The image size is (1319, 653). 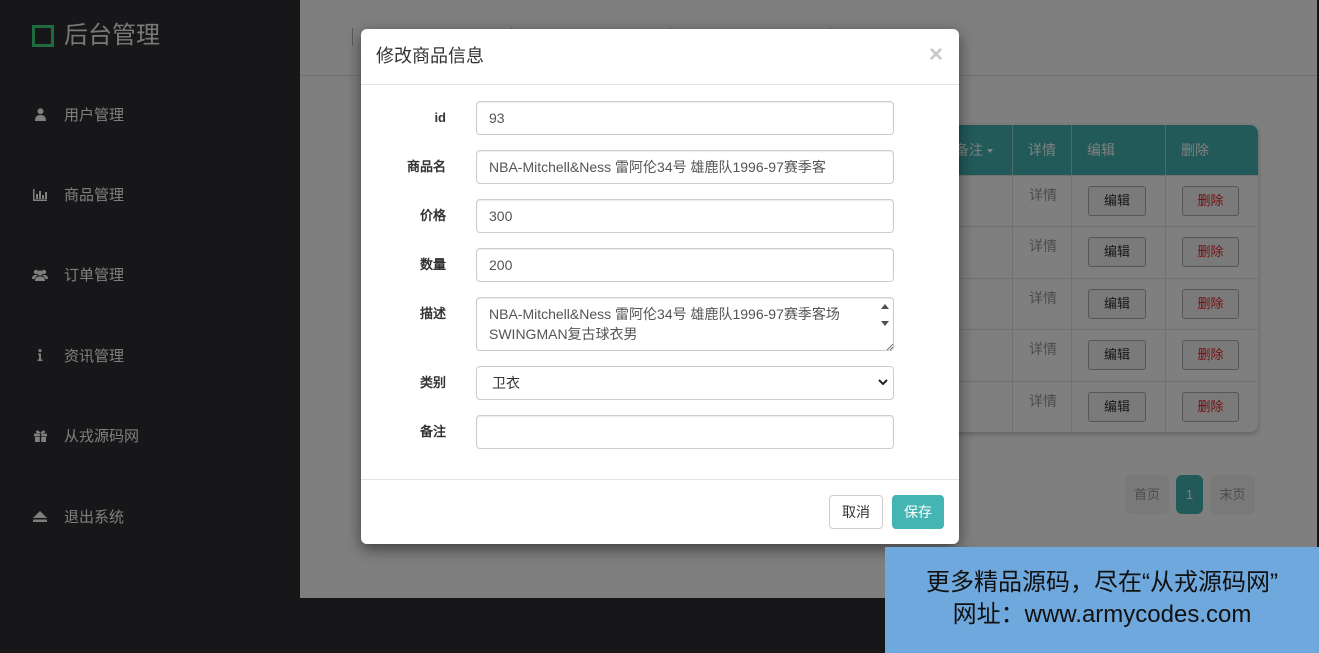 What do you see at coordinates (885, 306) in the screenshot?
I see `scroll-up-icon` at bounding box center [885, 306].